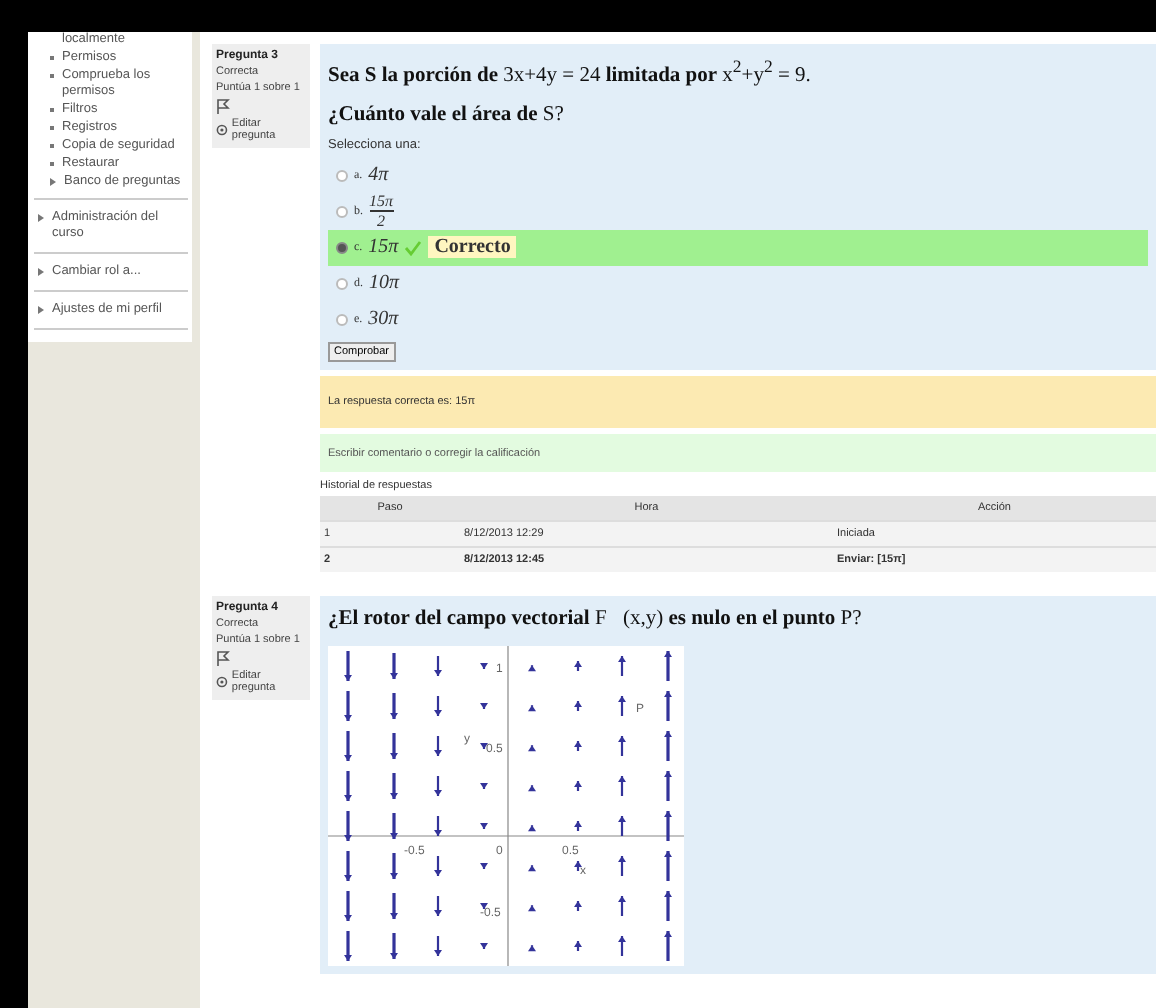  What do you see at coordinates (472, 247) in the screenshot?
I see `feedback-label: Correcto` at bounding box center [472, 247].